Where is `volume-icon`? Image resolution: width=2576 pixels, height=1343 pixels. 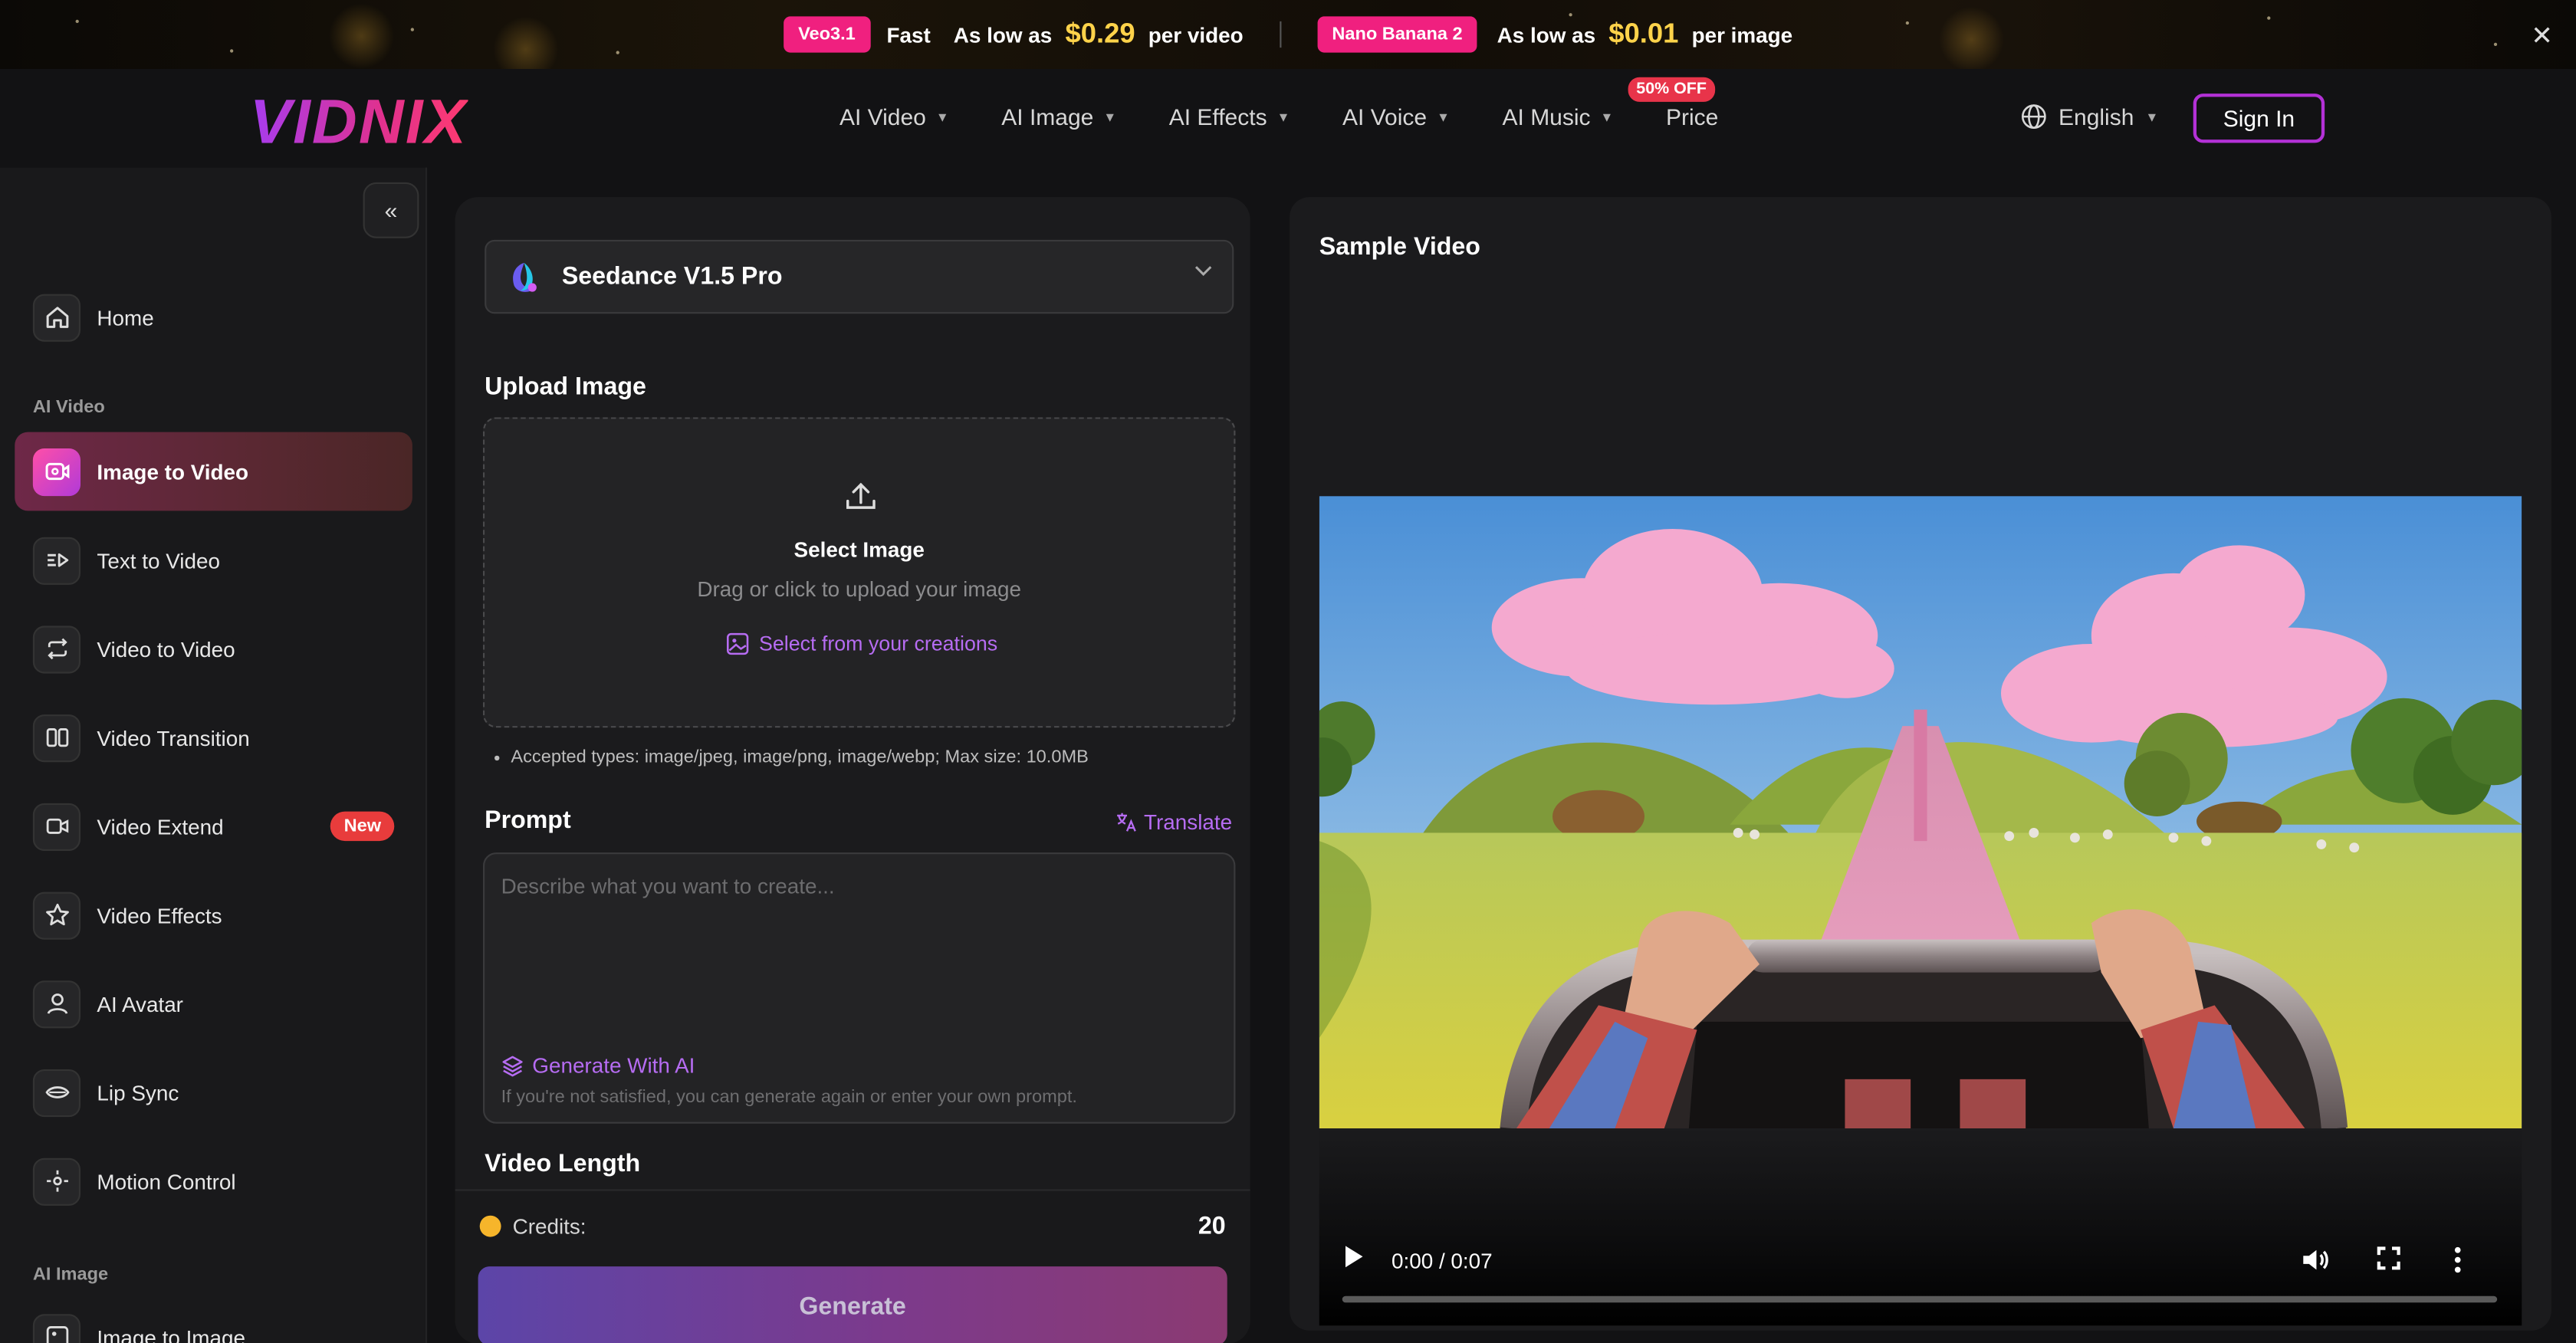 volume-icon is located at coordinates (2315, 1260).